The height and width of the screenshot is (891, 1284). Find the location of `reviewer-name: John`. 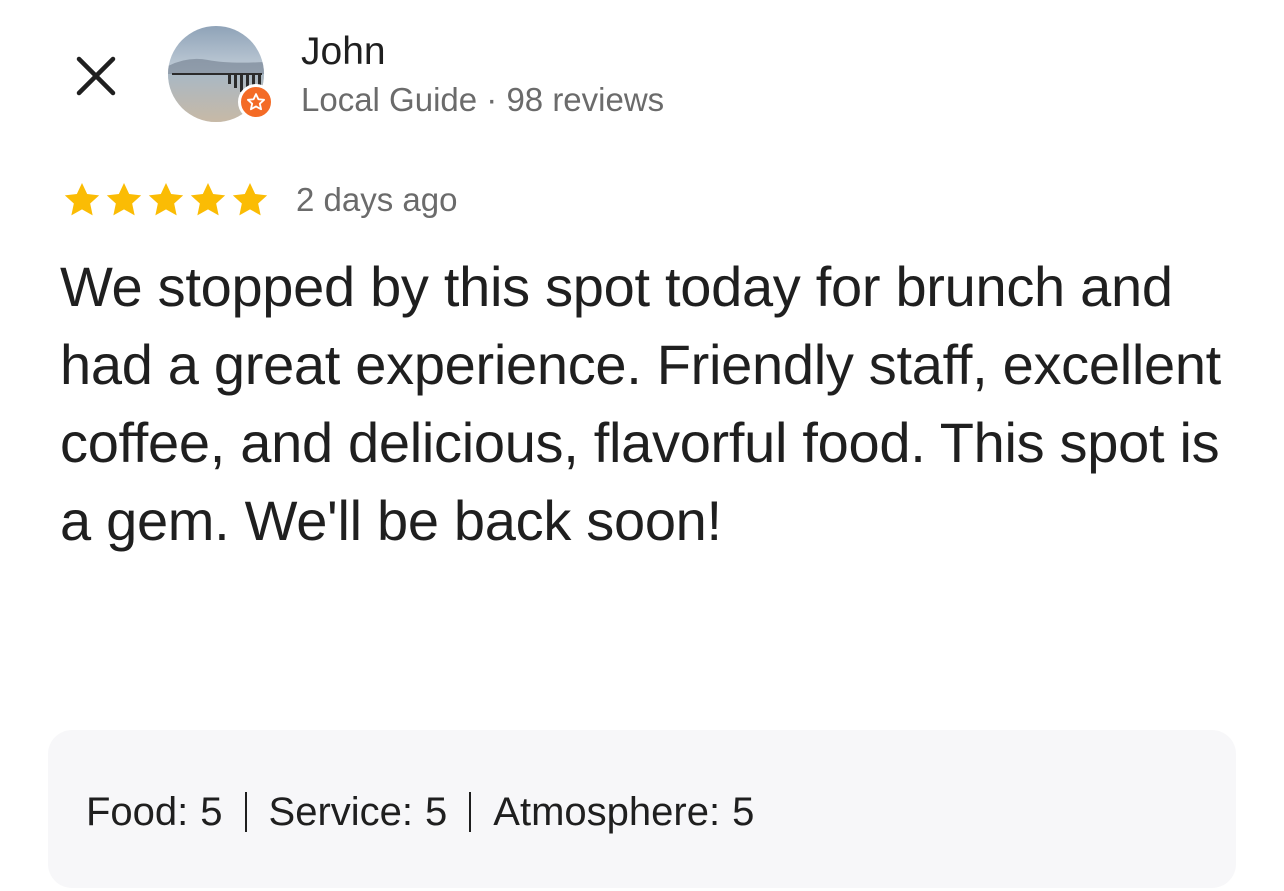

reviewer-name: John is located at coordinates (482, 52).